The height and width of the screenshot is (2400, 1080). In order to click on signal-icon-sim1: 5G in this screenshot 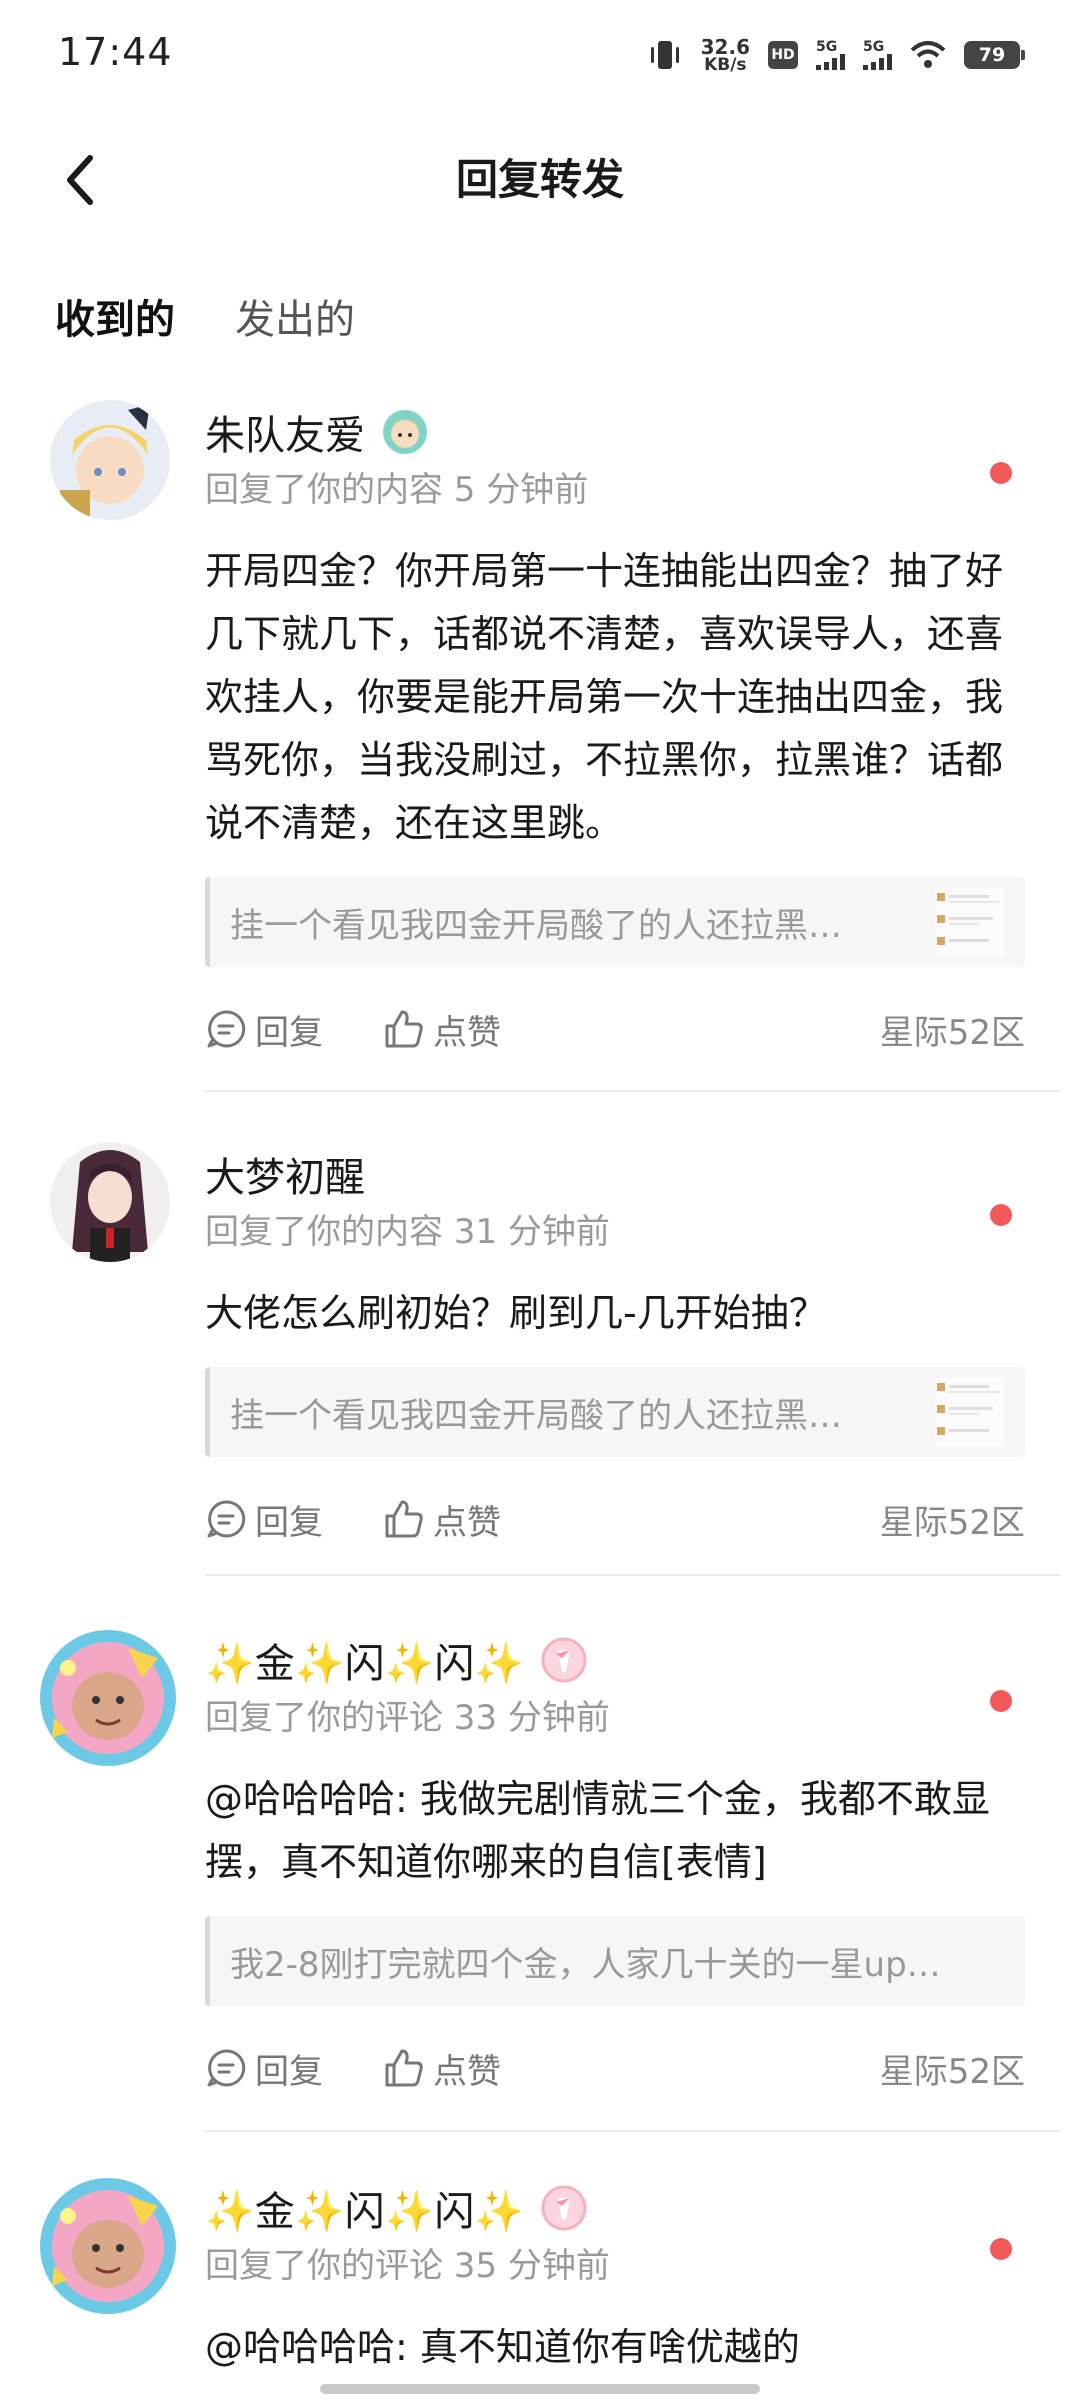, I will do `click(830, 55)`.